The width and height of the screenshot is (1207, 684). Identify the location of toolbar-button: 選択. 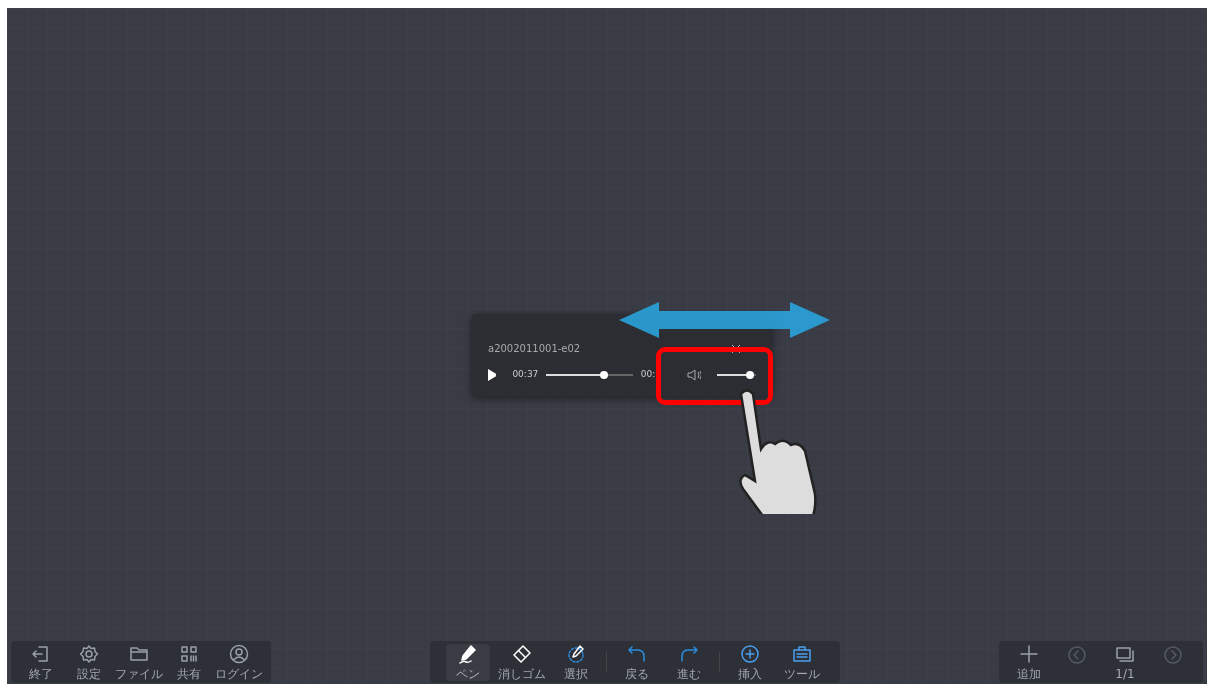
(576, 662).